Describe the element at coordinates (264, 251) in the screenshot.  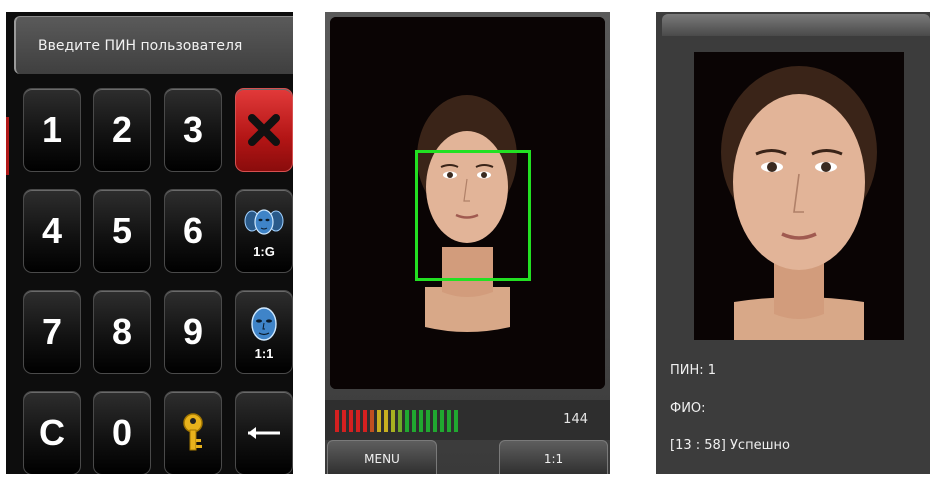
I see `one-to-group-label: 1:G` at that location.